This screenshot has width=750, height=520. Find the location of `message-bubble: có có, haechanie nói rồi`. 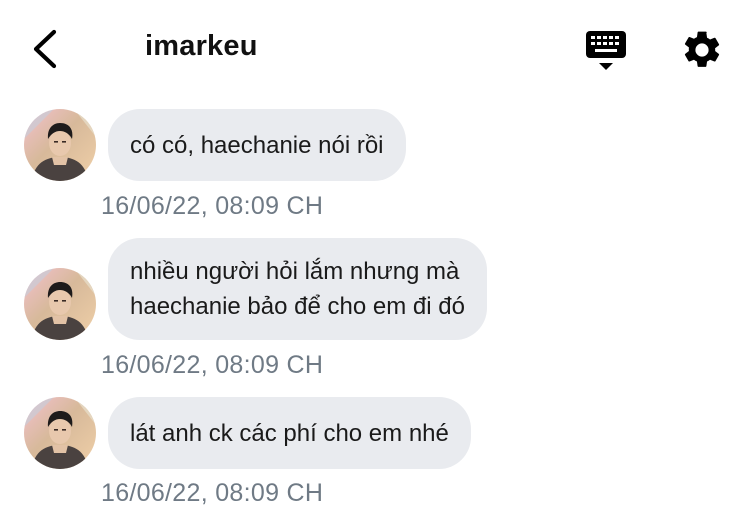

message-bubble: có có, haechanie nói rồi is located at coordinates (257, 145).